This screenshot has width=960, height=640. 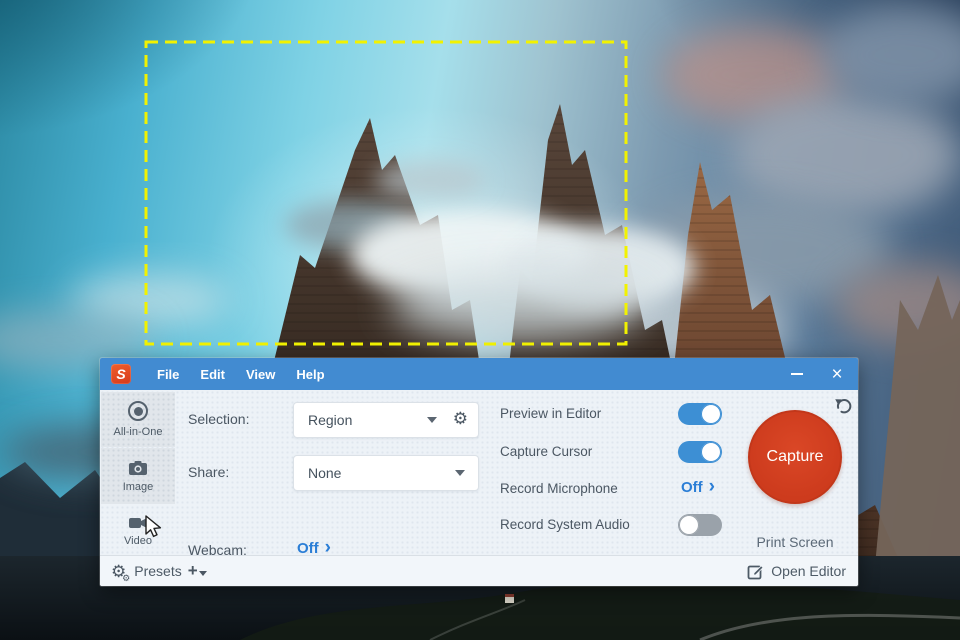 What do you see at coordinates (138, 476) in the screenshot?
I see `tab-image: Image` at bounding box center [138, 476].